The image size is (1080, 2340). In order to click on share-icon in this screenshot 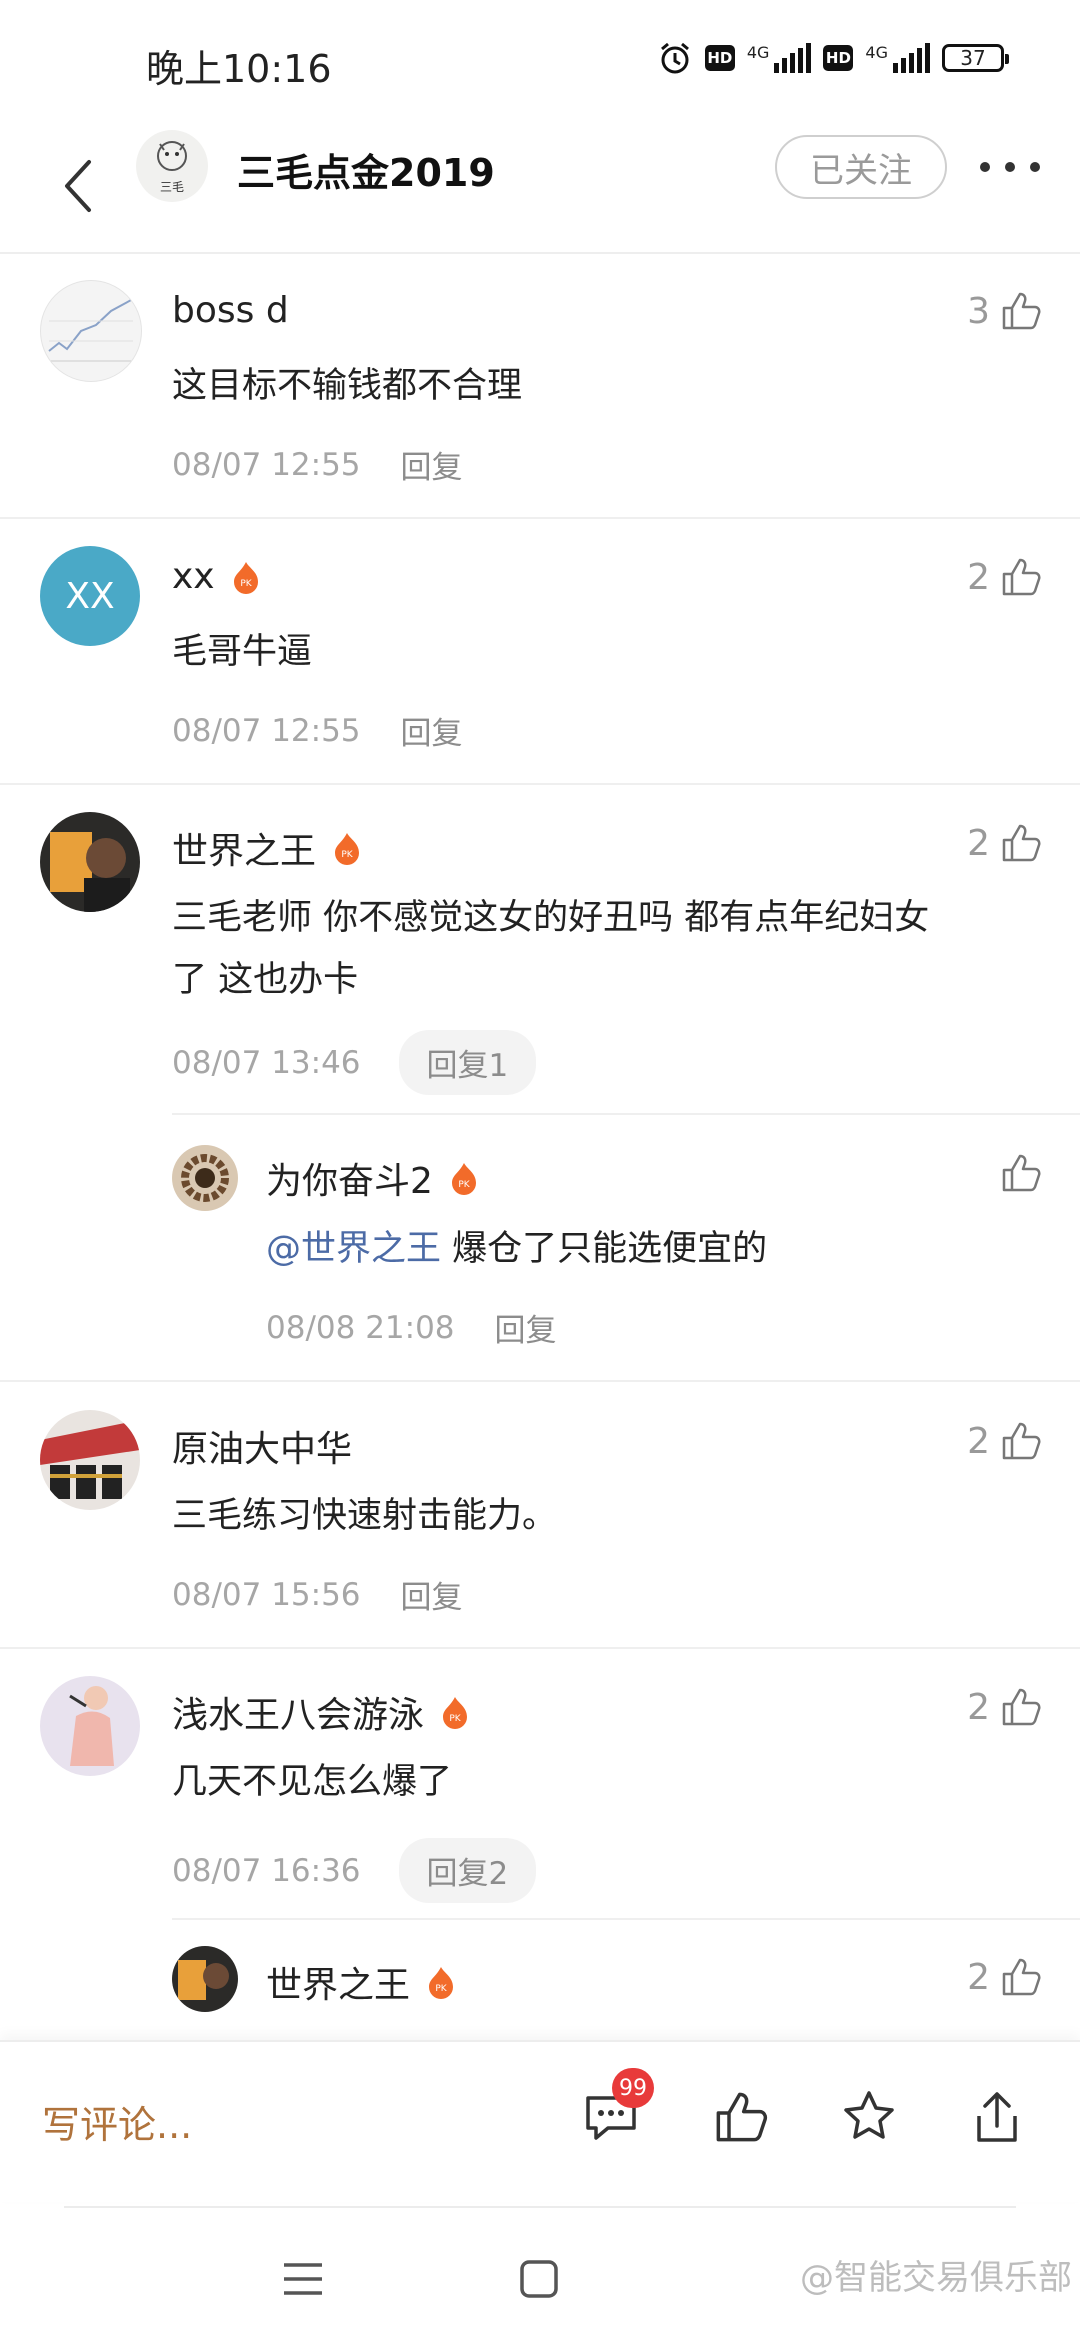, I will do `click(997, 2117)`.